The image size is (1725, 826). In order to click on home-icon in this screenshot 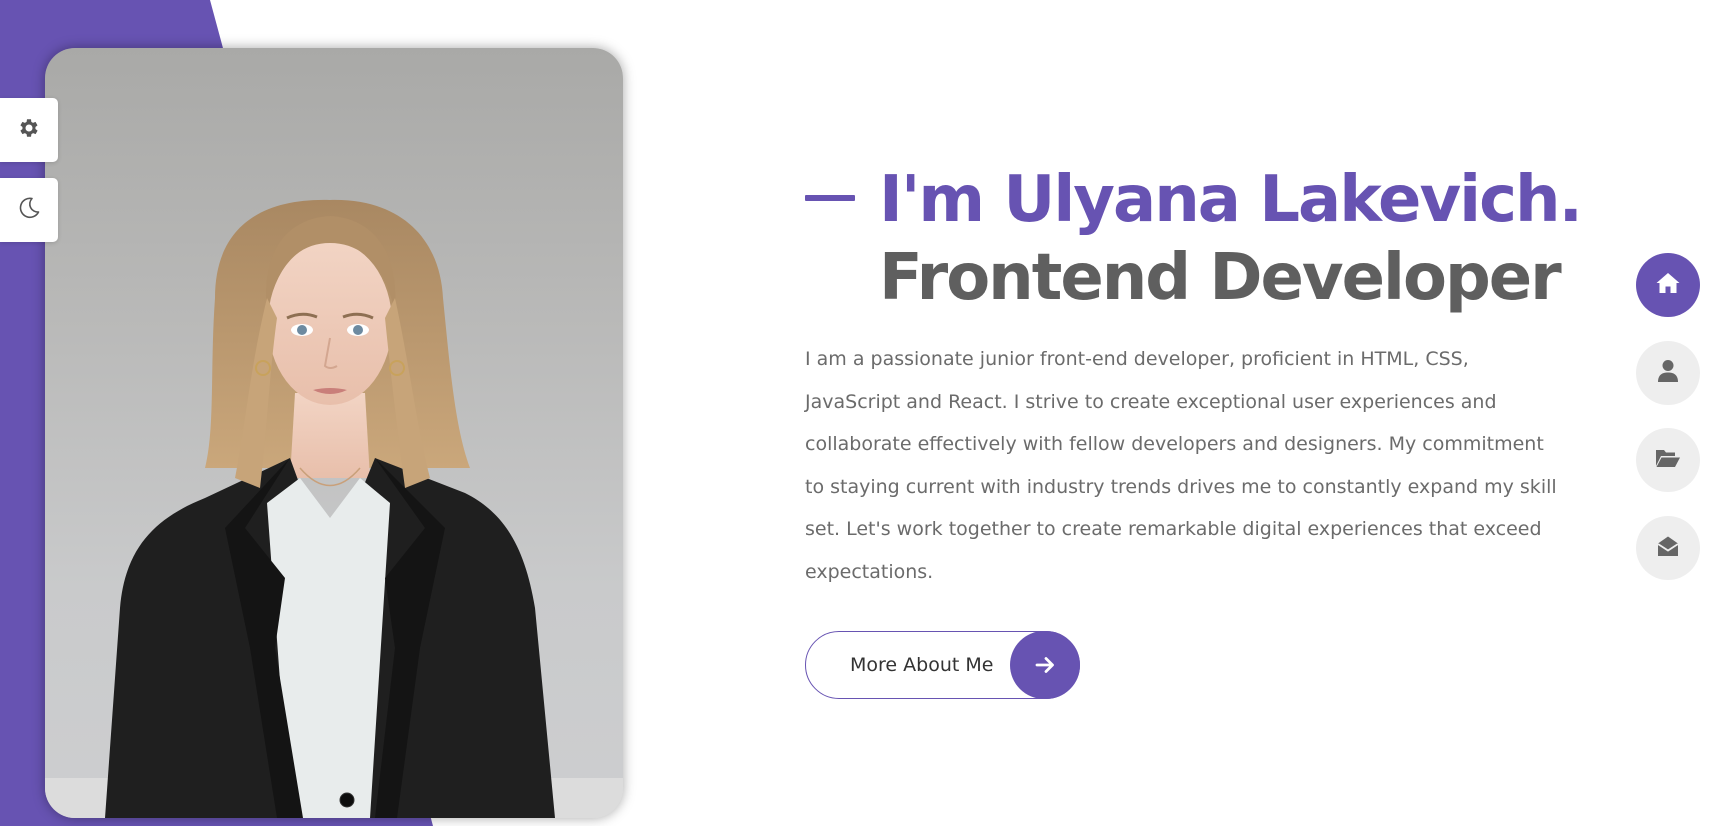, I will do `click(1668, 285)`.